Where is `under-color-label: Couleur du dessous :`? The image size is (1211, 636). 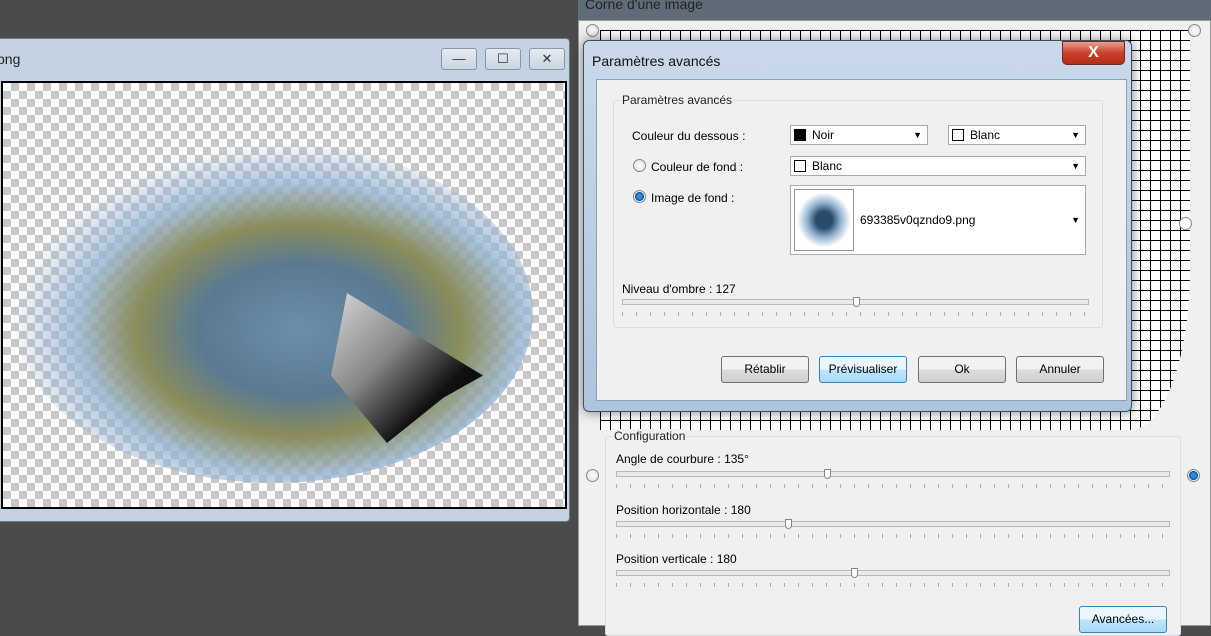 under-color-label: Couleur du dessous : is located at coordinates (689, 136).